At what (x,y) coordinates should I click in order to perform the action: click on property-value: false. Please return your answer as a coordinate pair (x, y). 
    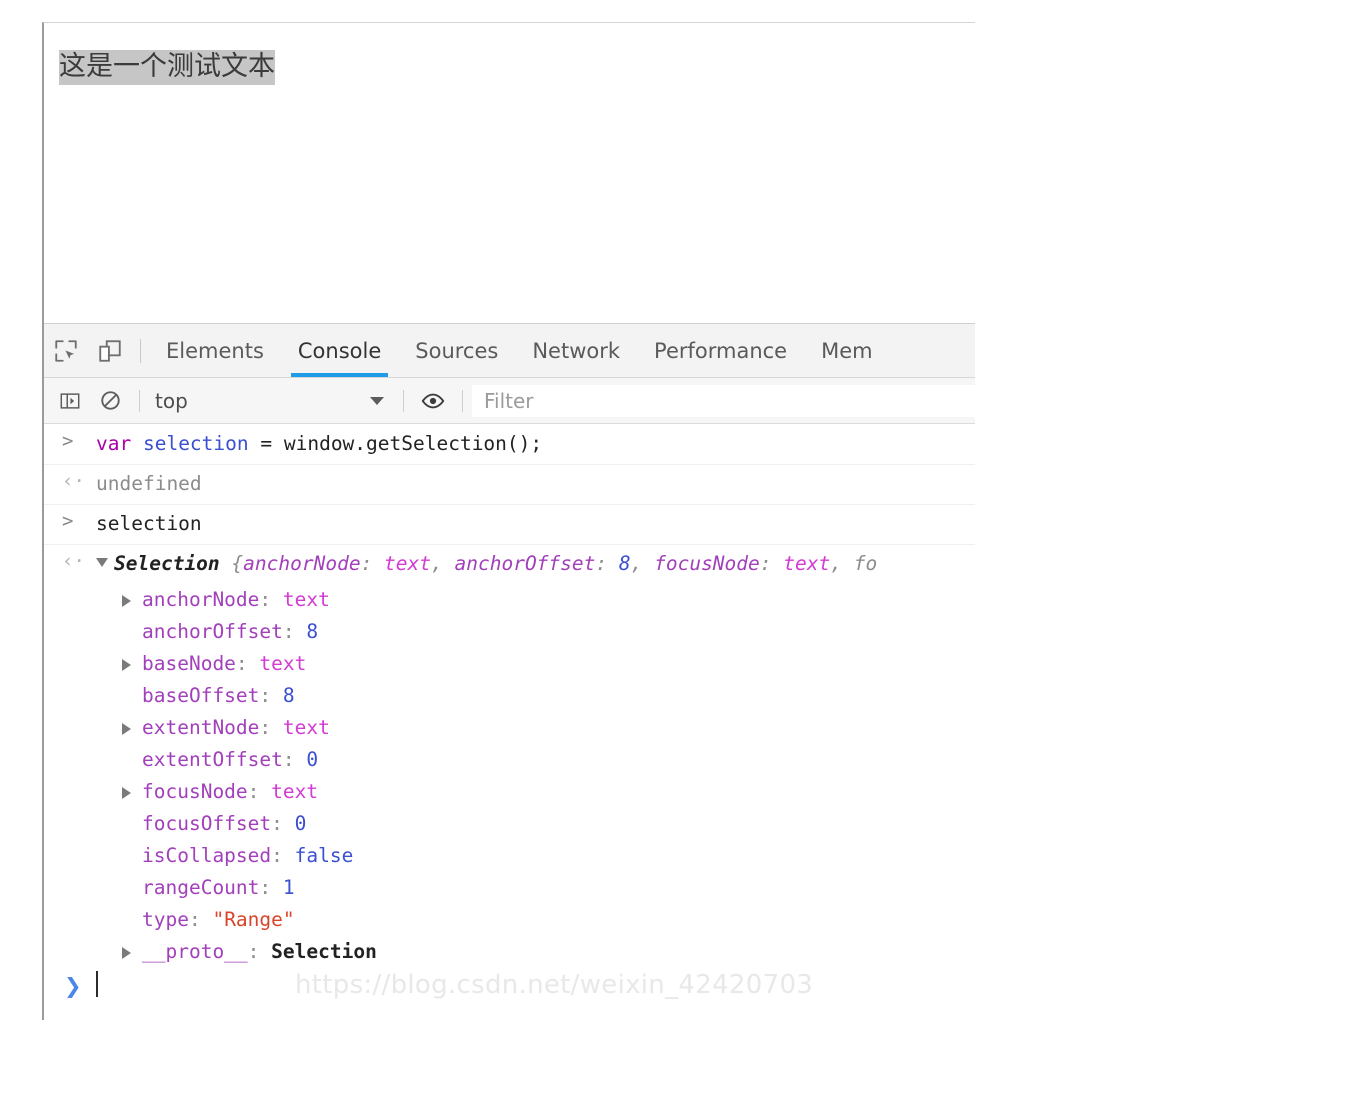
    Looking at the image, I should click on (324, 855).